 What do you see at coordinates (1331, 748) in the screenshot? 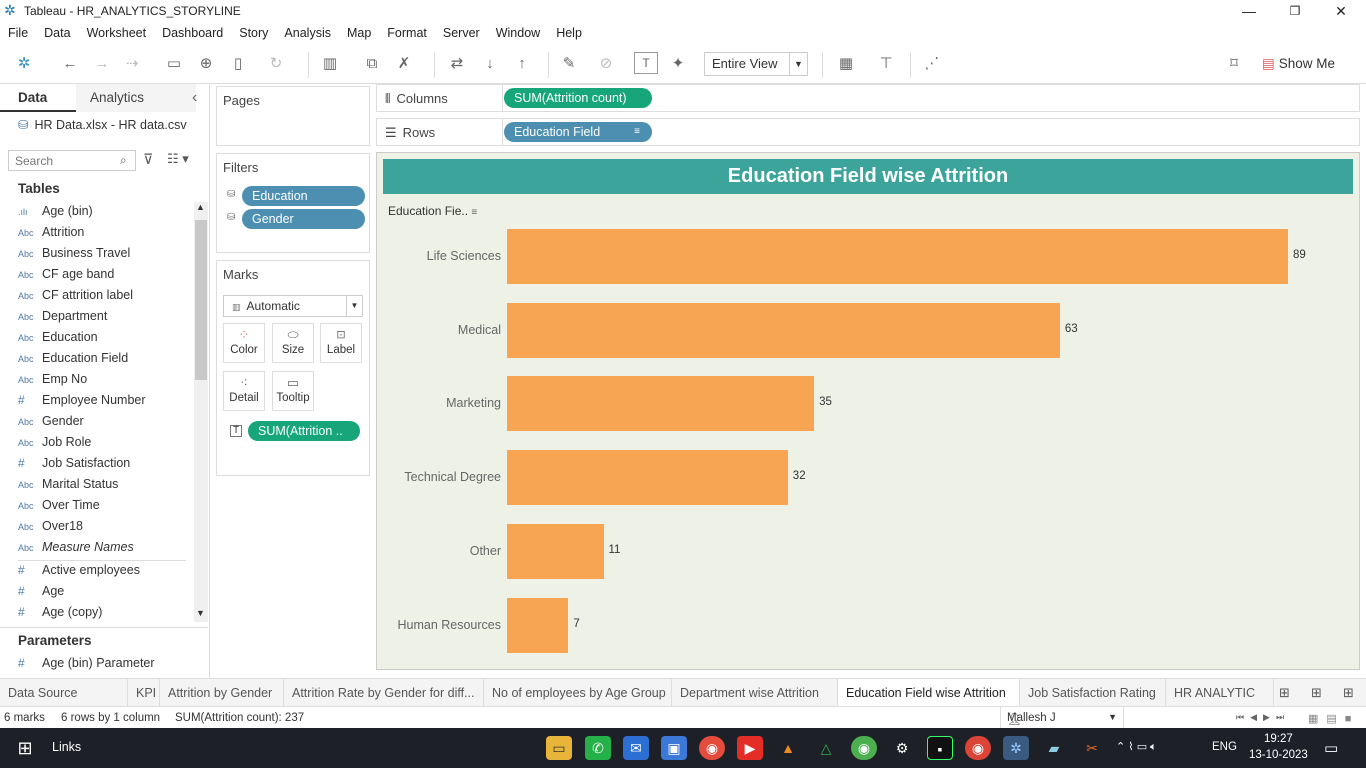
I see `notifications-icon: ▭` at bounding box center [1331, 748].